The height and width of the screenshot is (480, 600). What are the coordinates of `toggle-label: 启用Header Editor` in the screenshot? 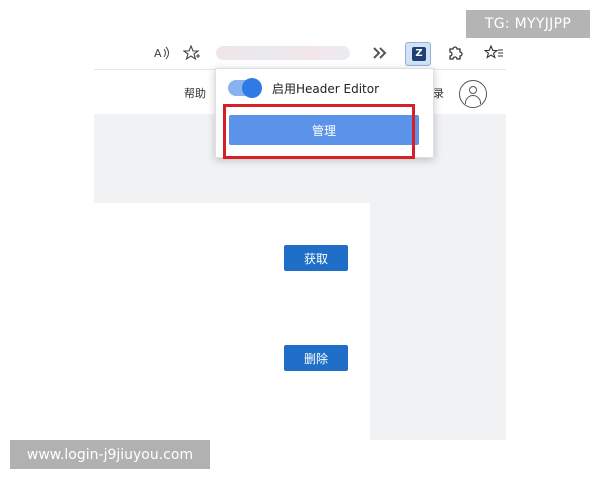 It's located at (326, 89).